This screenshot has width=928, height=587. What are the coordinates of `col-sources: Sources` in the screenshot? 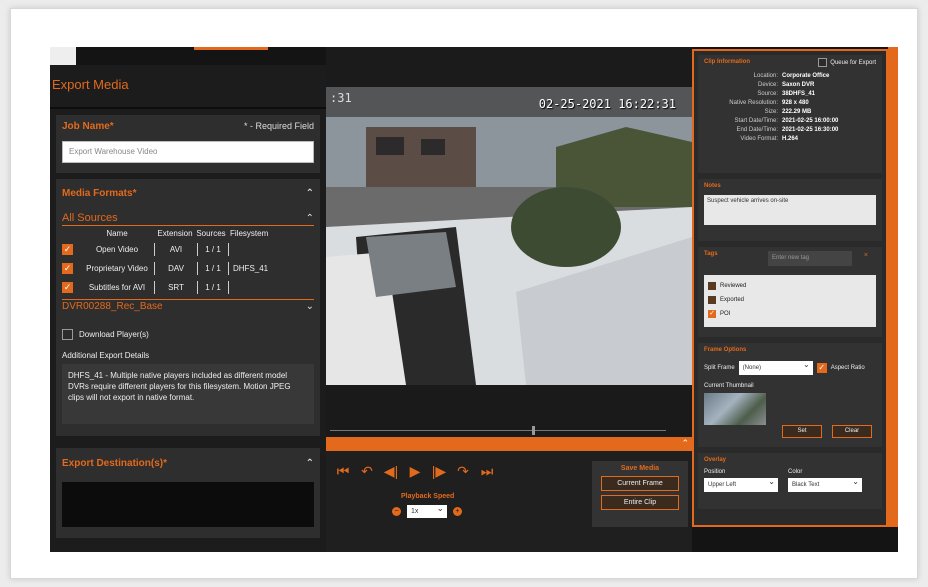 It's located at (211, 233).